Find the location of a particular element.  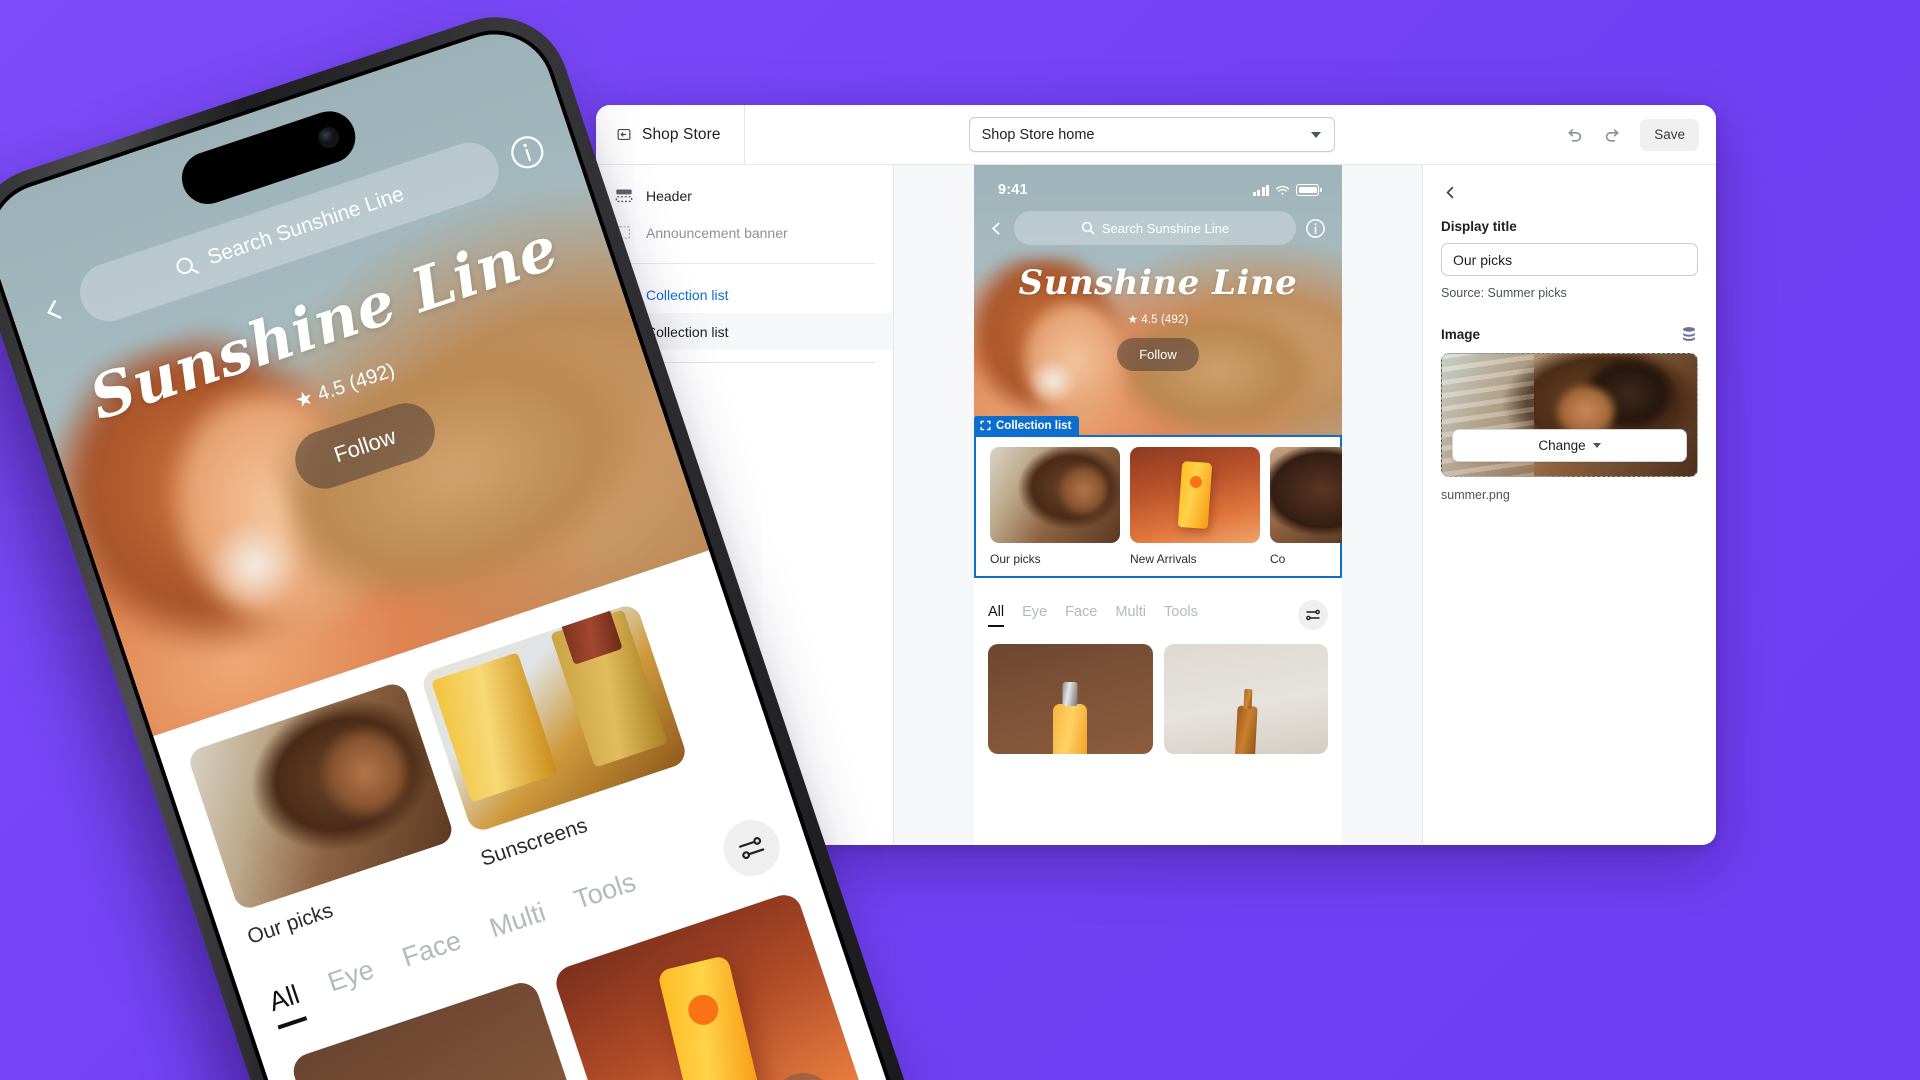

page-select-value: Shop Store home is located at coordinates (1038, 134).